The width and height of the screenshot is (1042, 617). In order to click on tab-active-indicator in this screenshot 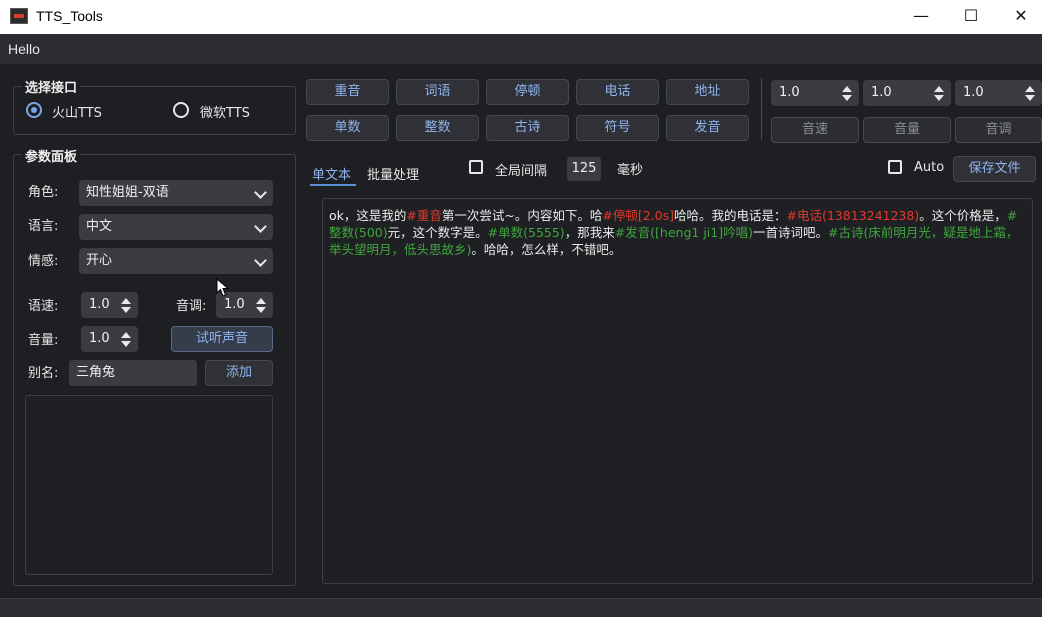, I will do `click(333, 185)`.